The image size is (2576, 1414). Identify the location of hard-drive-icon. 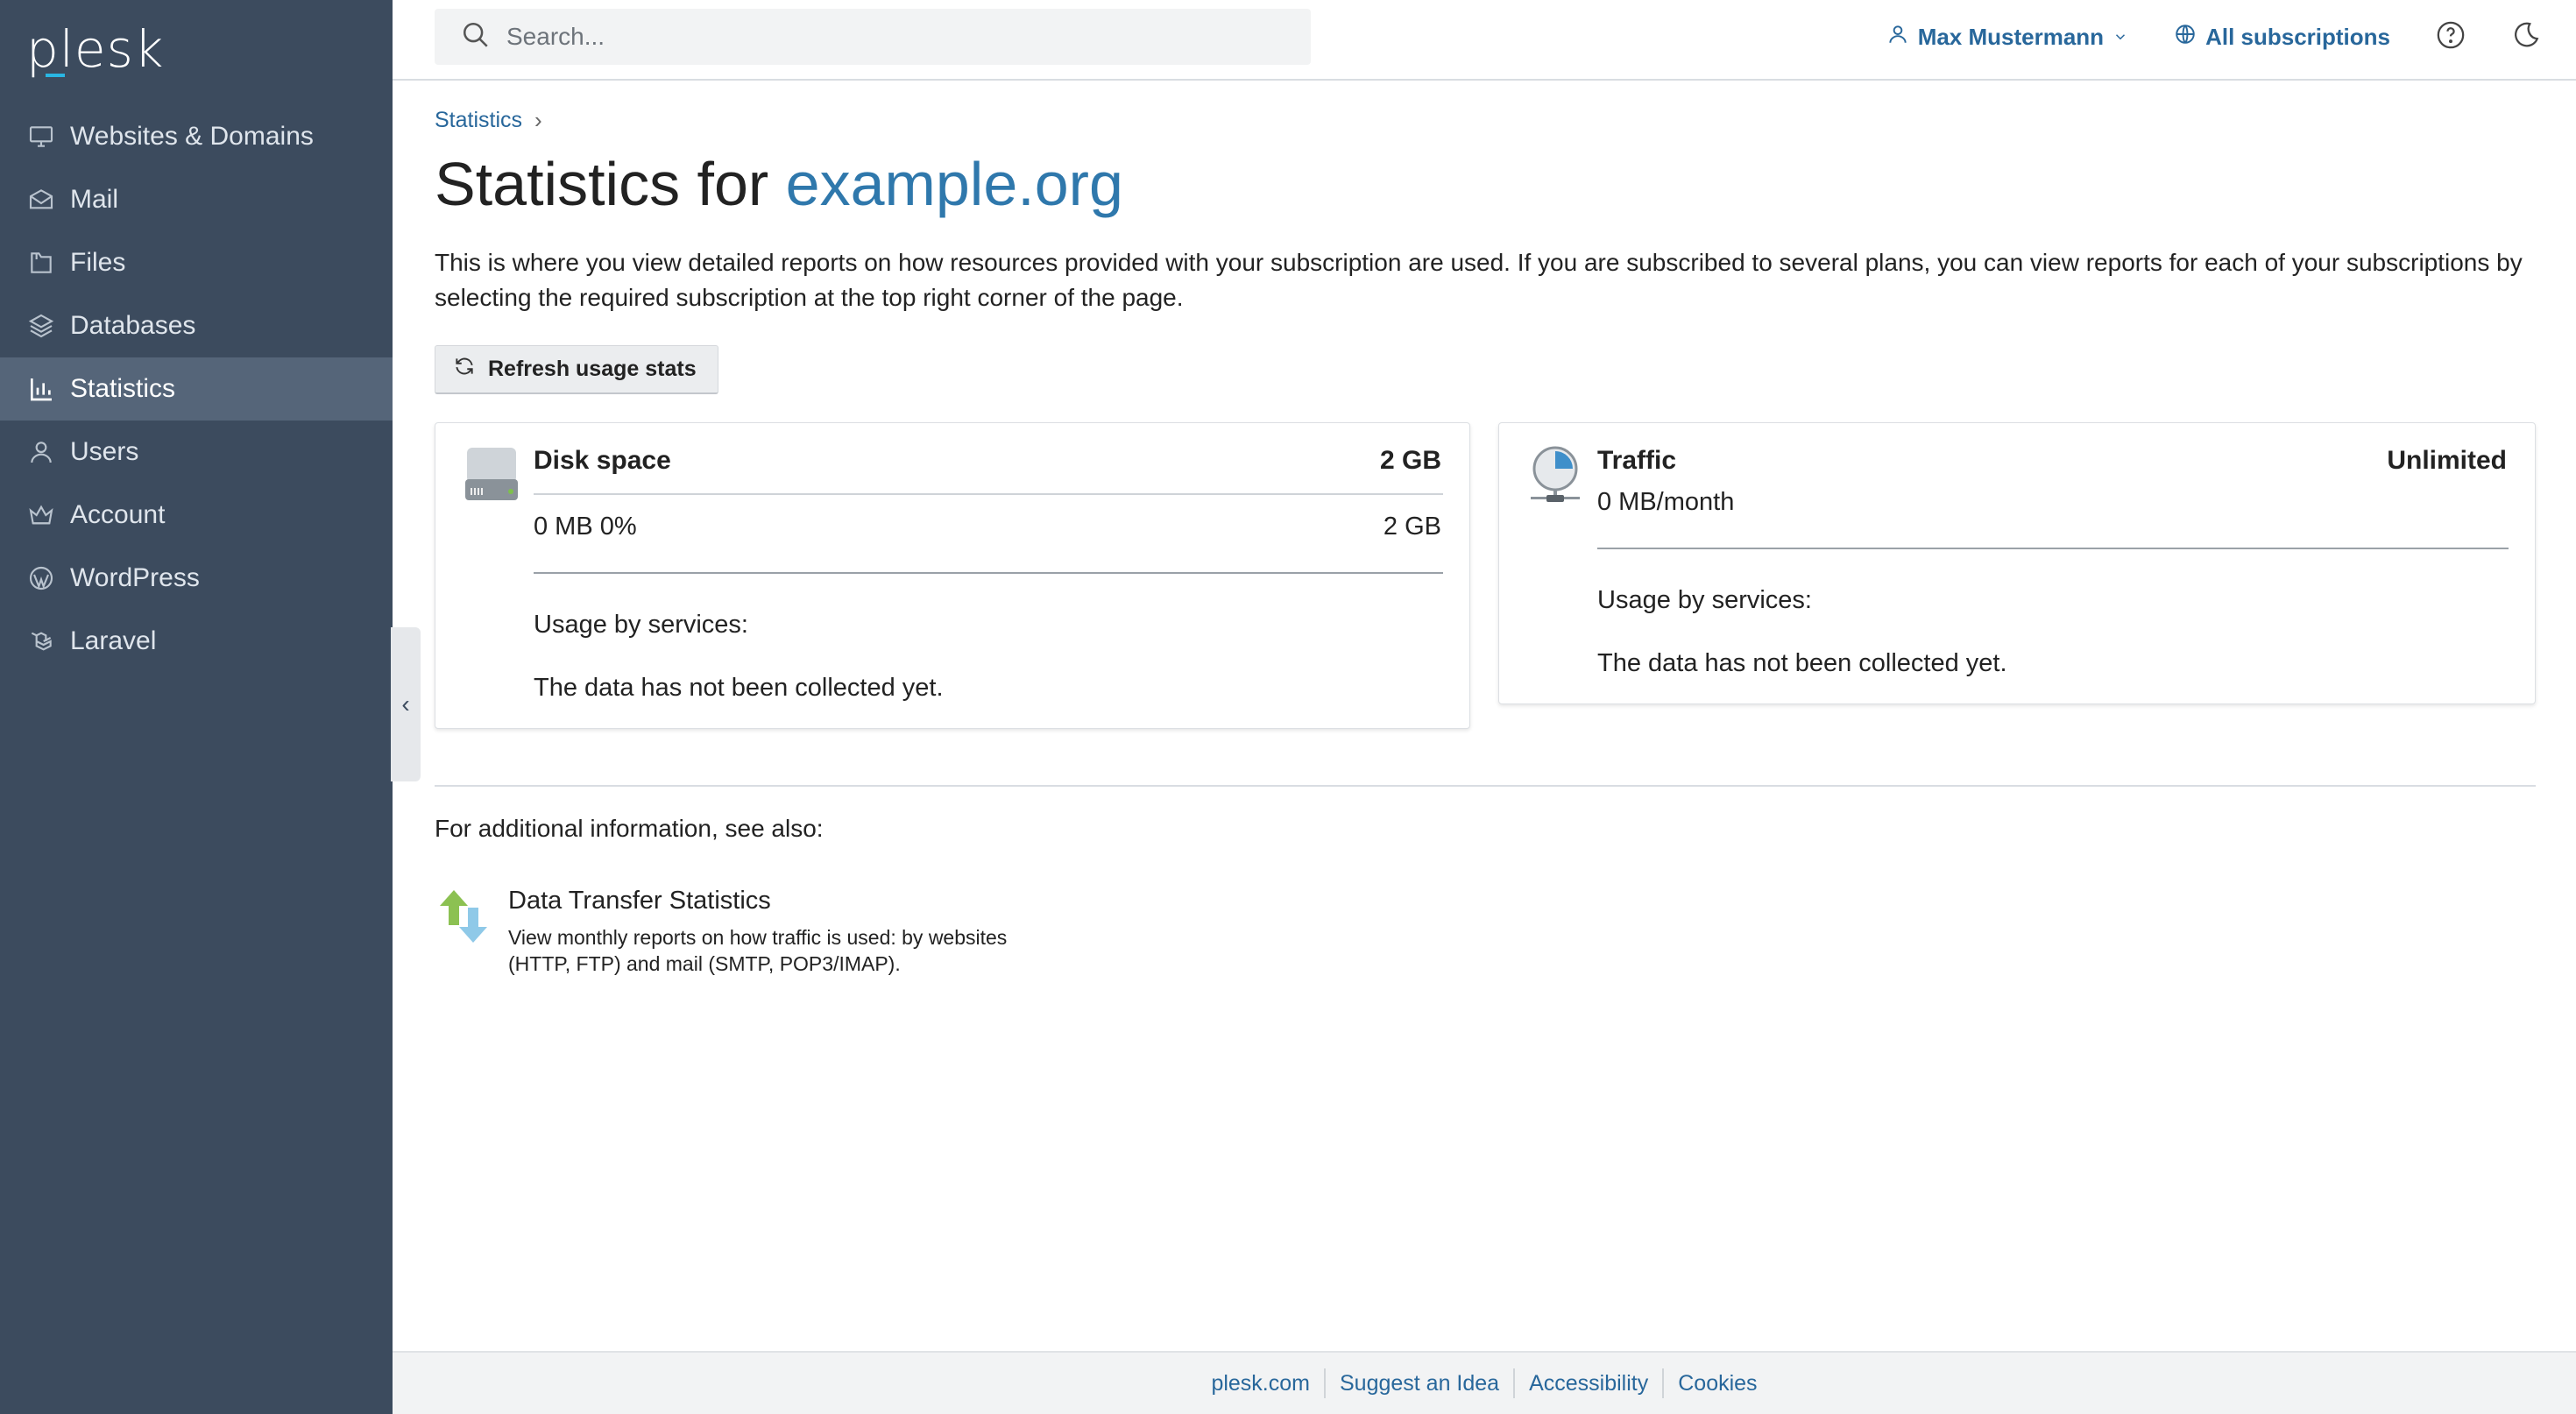
(492, 475).